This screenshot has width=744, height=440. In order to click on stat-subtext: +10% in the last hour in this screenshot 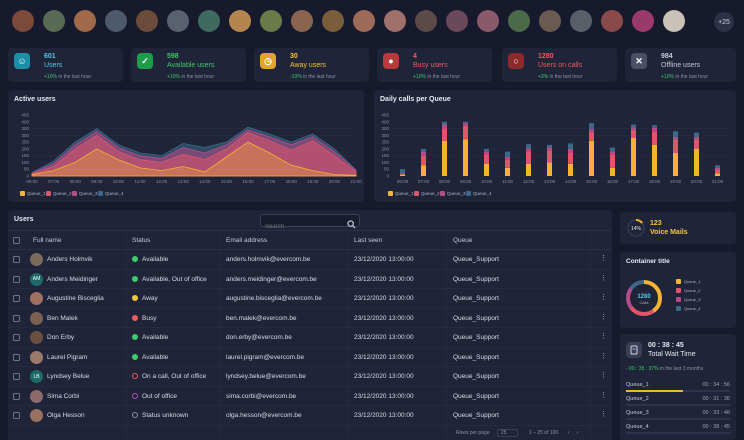, I will do `click(695, 77)`.